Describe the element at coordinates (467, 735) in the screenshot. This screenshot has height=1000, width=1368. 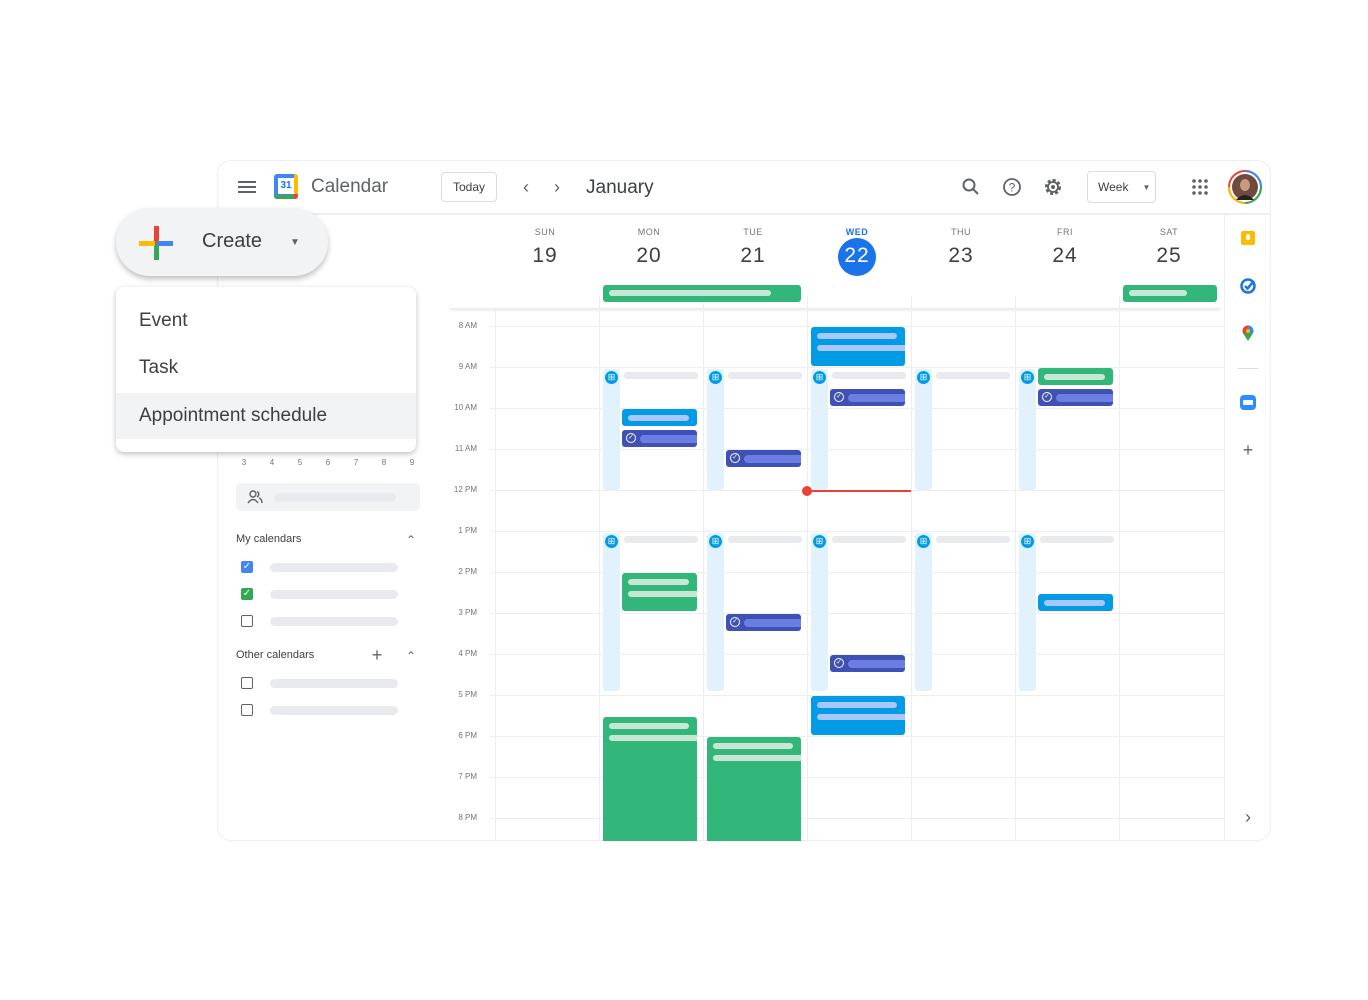
I see `time-label: 6 PM` at that location.